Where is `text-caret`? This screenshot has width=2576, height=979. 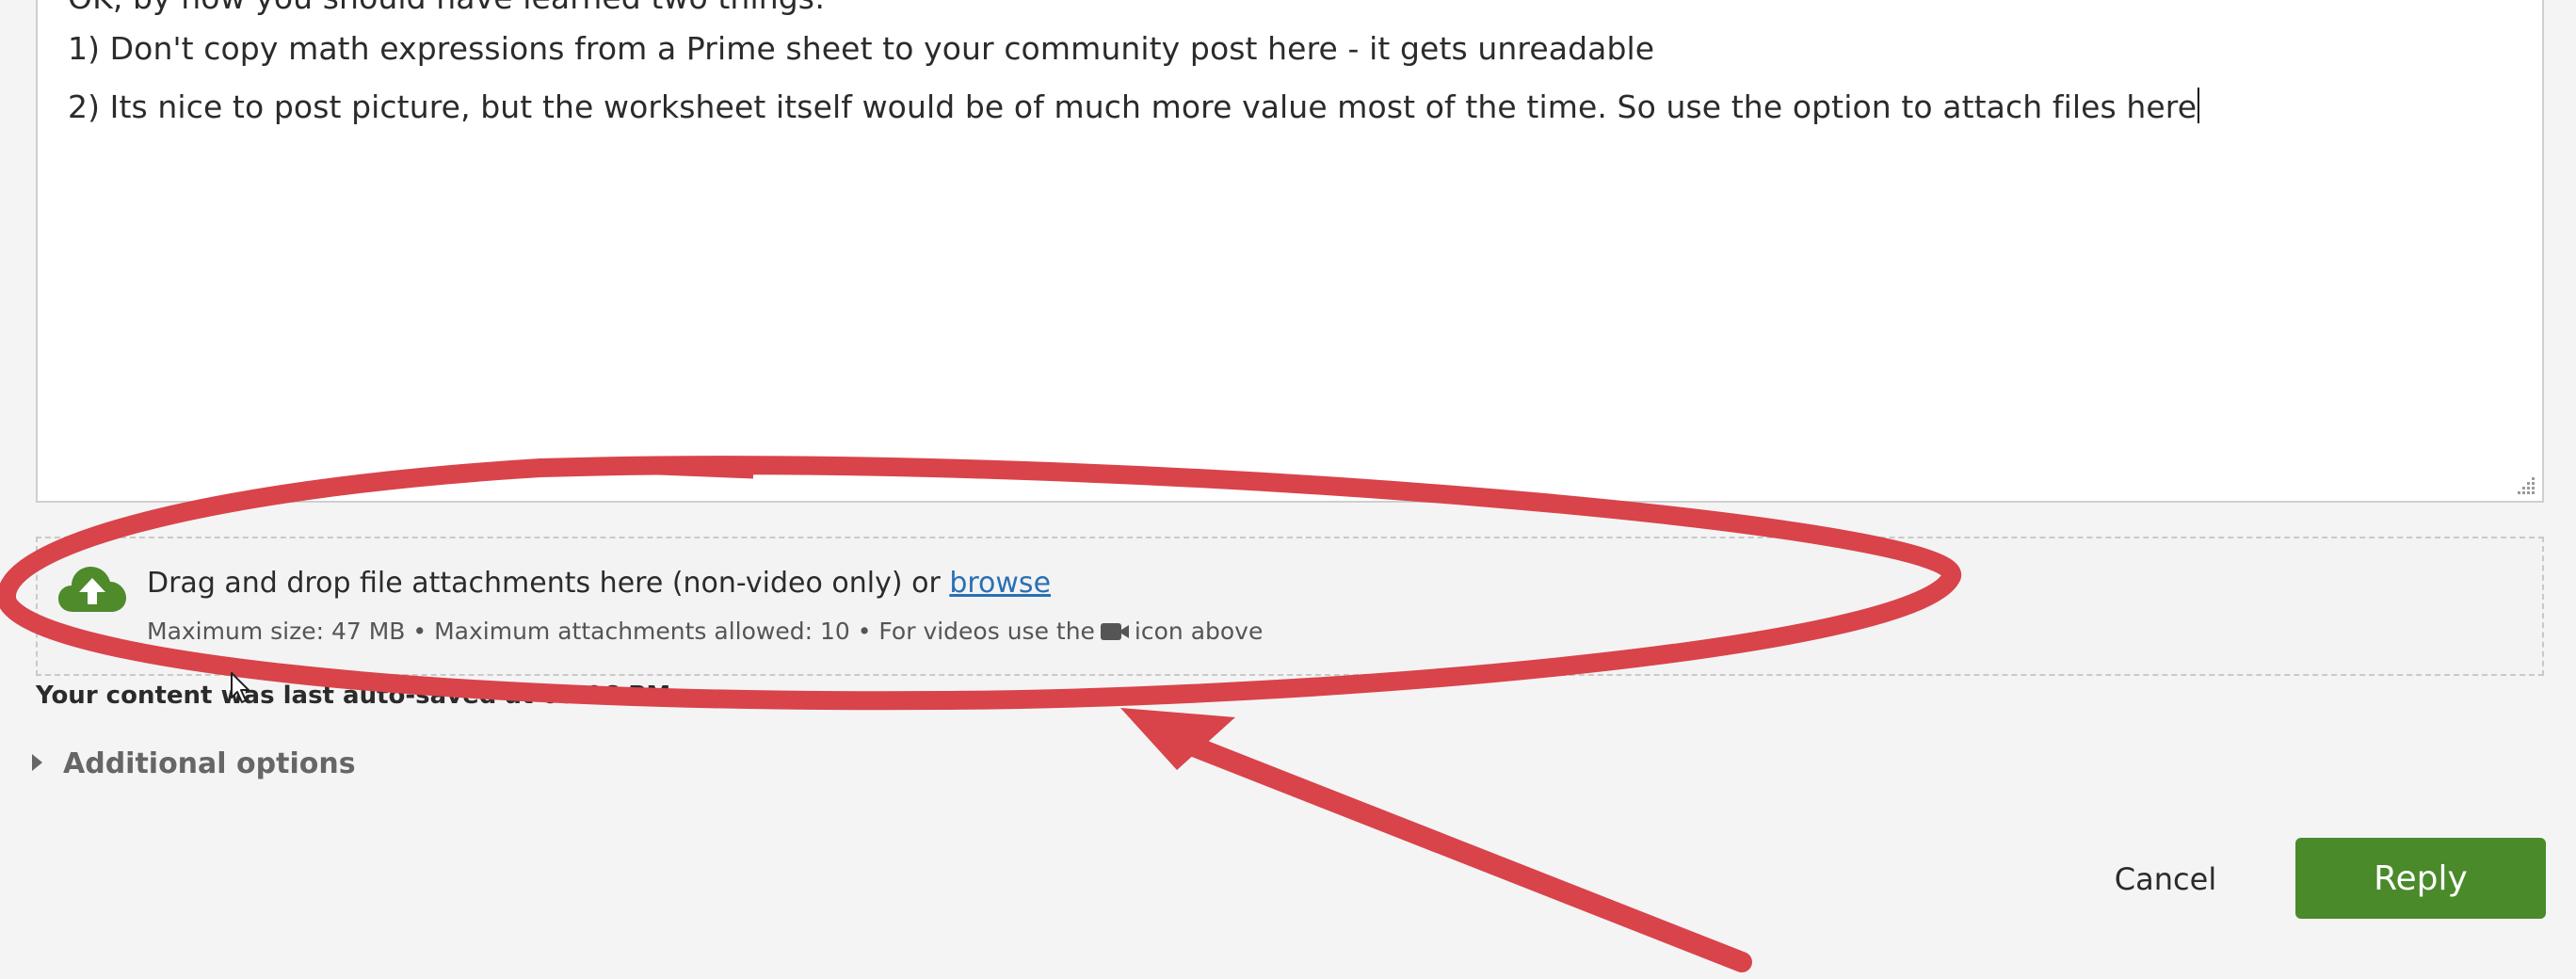 text-caret is located at coordinates (2199, 105).